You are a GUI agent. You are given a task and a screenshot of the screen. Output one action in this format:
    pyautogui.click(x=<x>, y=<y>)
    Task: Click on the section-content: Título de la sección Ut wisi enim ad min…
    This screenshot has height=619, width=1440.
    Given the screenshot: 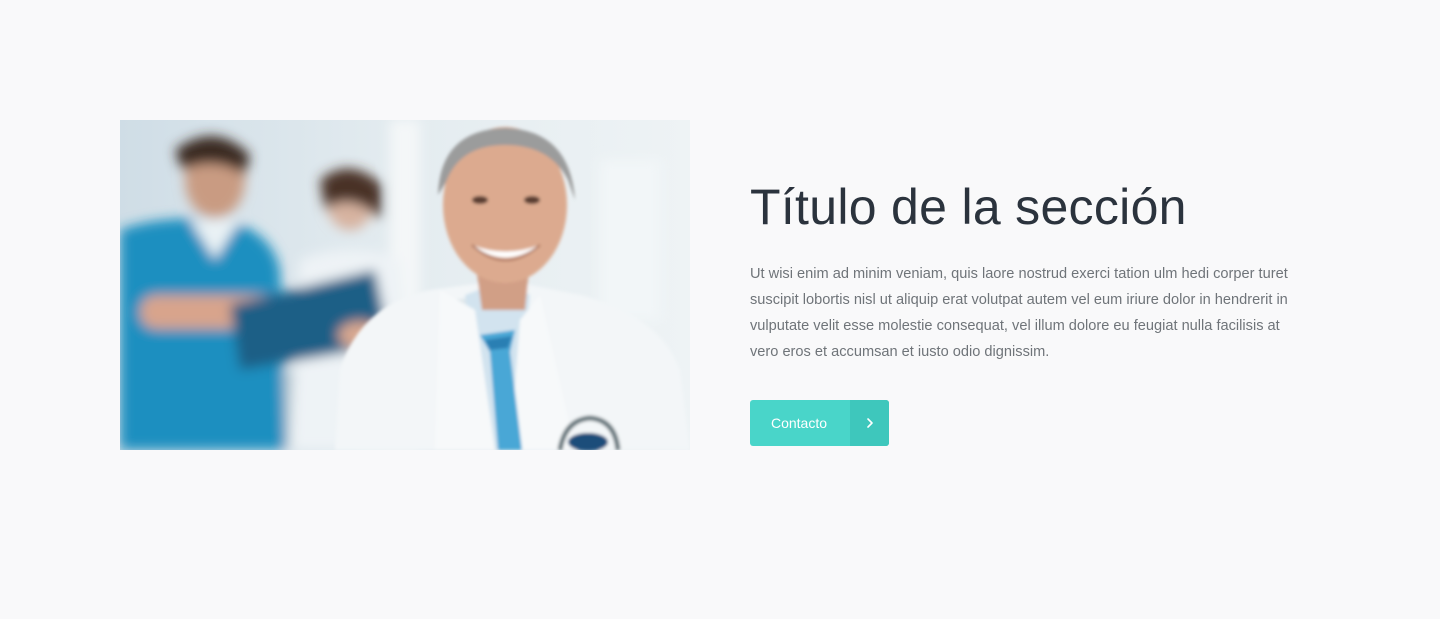 What is the action you would take?
    pyautogui.click(x=1035, y=270)
    